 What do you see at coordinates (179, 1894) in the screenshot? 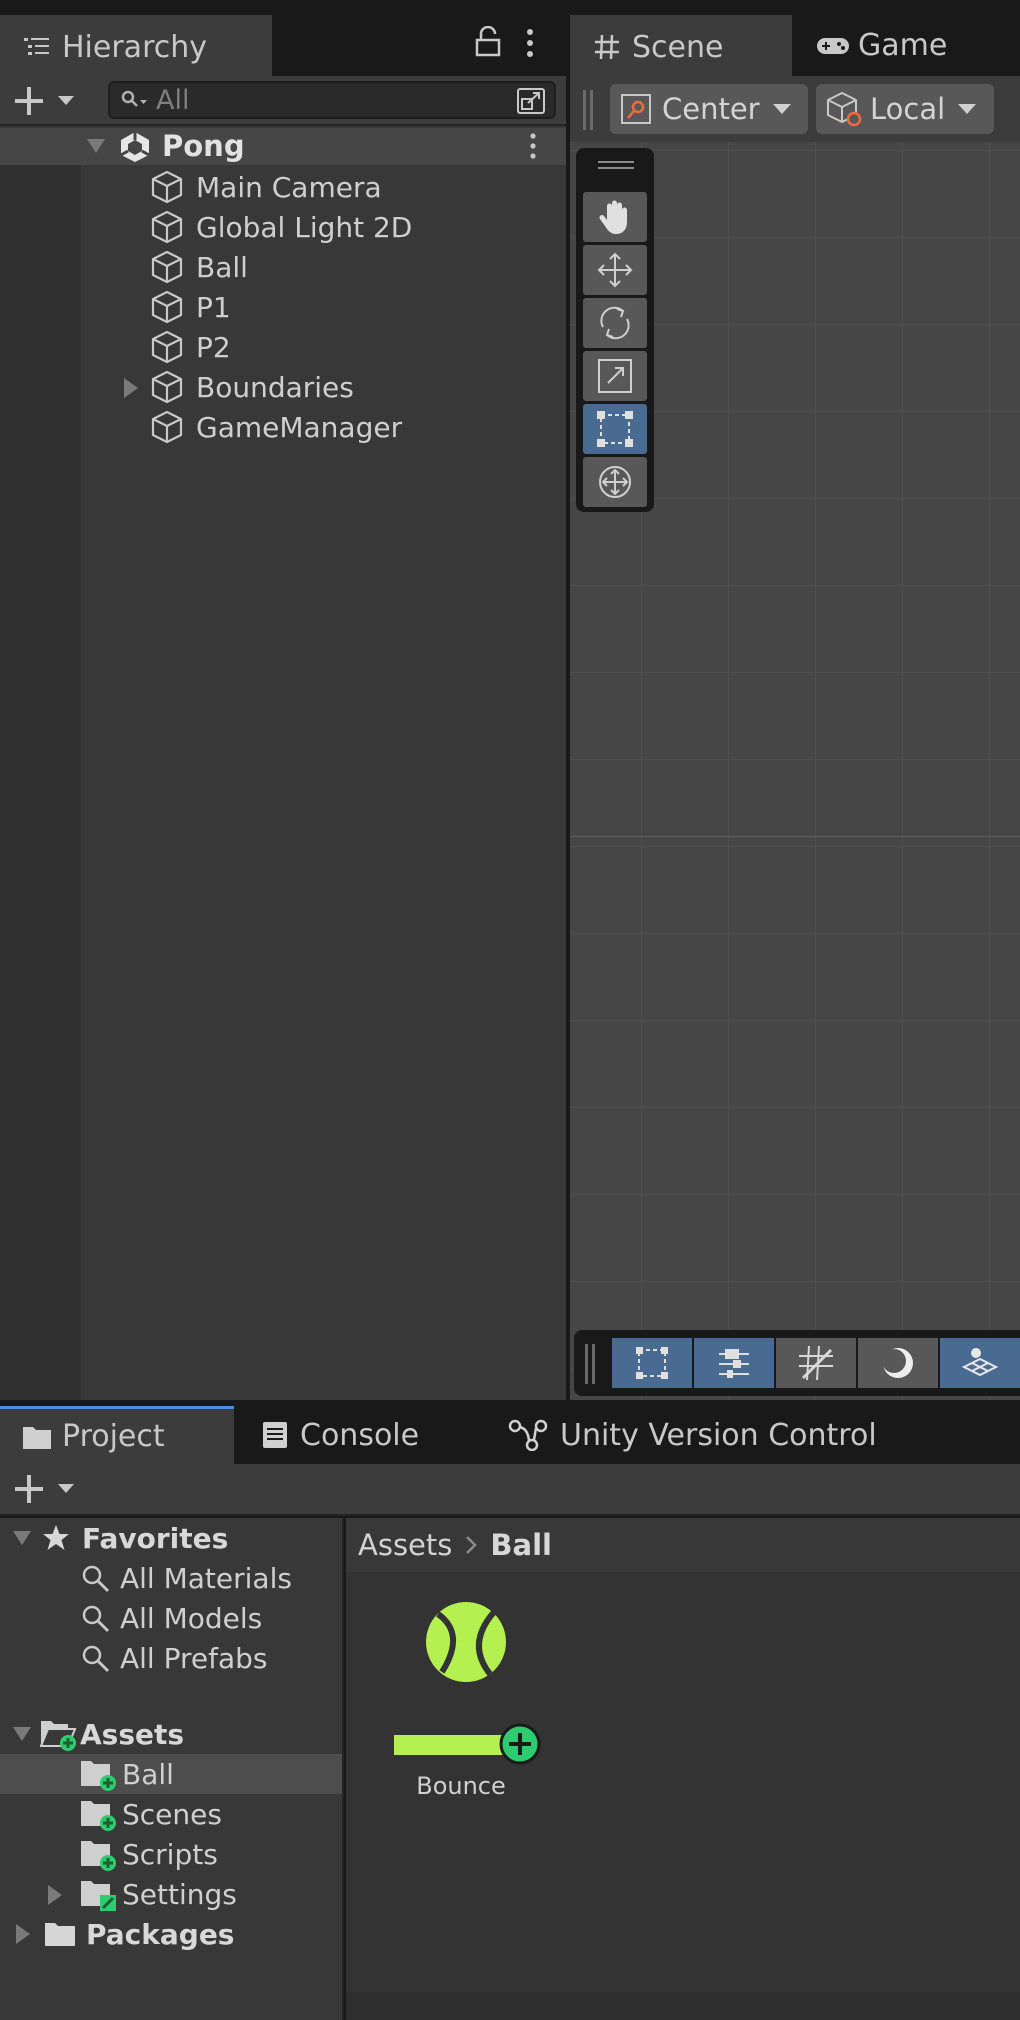
I see `folder-label: Settings` at bounding box center [179, 1894].